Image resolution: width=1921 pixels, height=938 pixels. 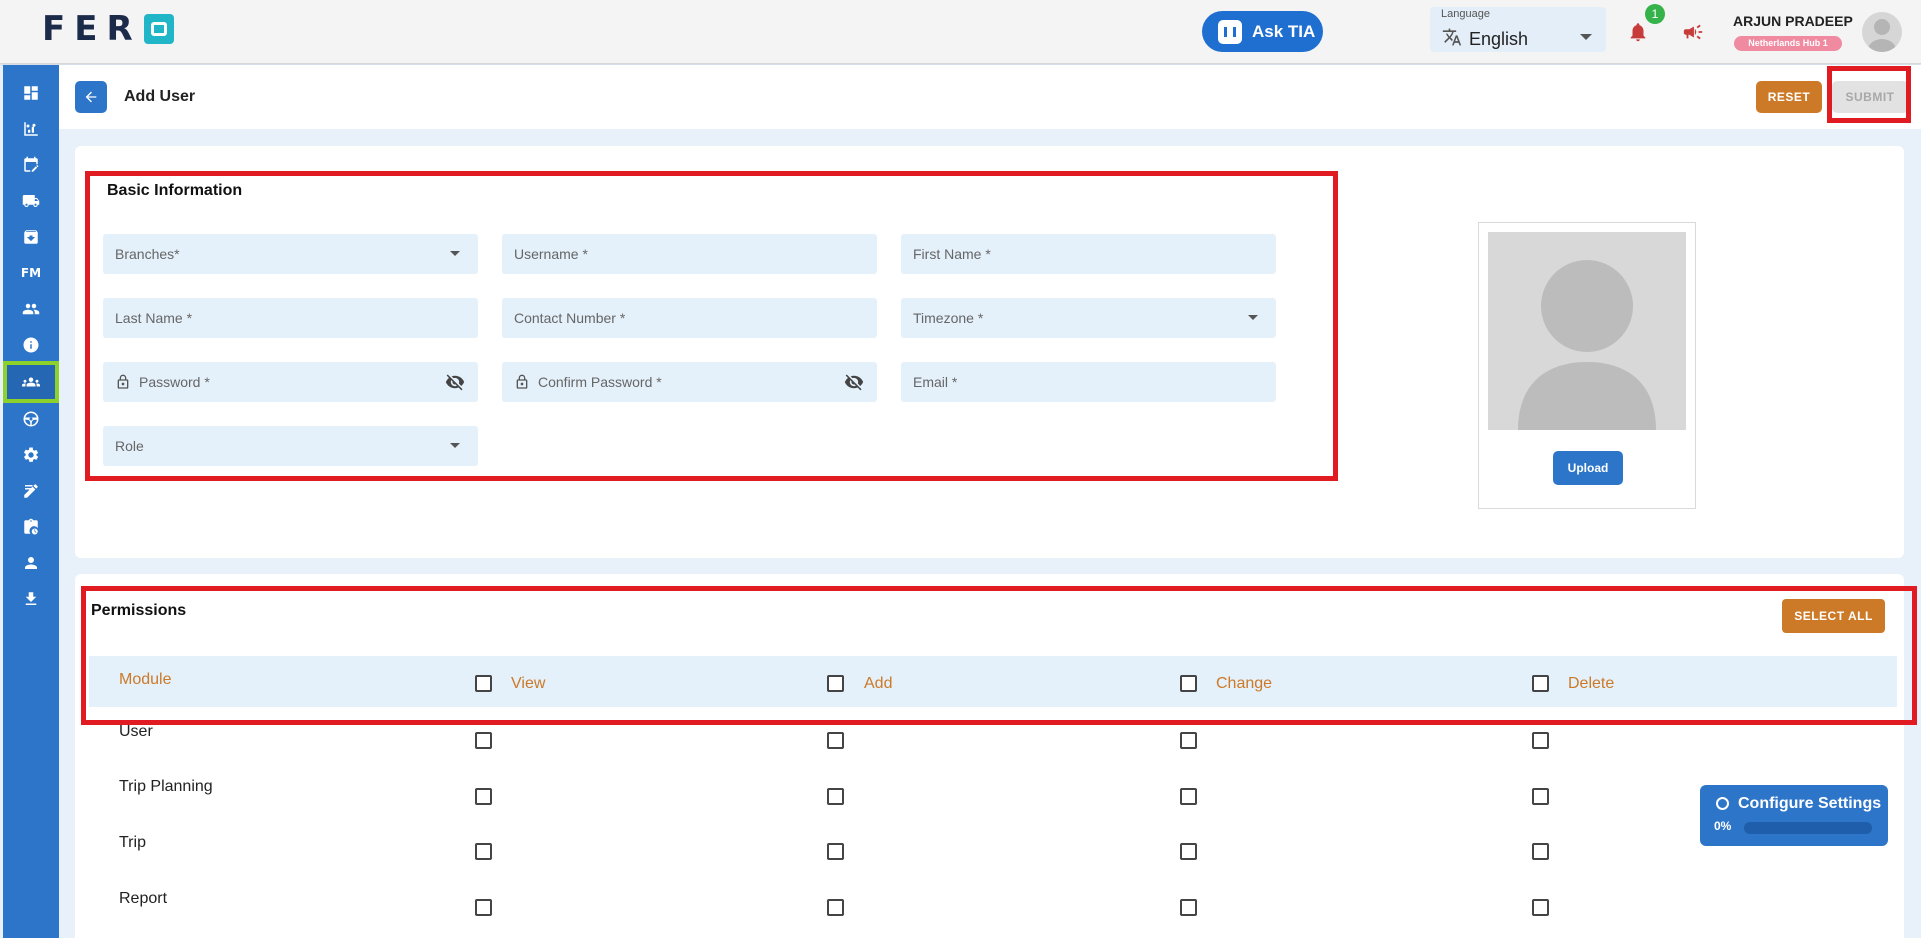 I want to click on configure-progress-label: 0%, so click(x=1723, y=826).